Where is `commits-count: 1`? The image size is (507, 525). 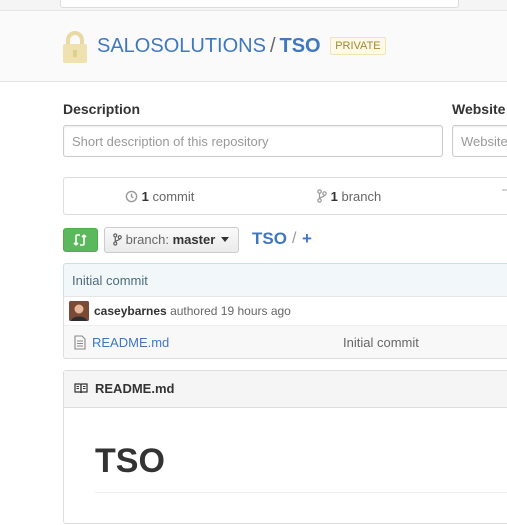
commits-count: 1 is located at coordinates (145, 196).